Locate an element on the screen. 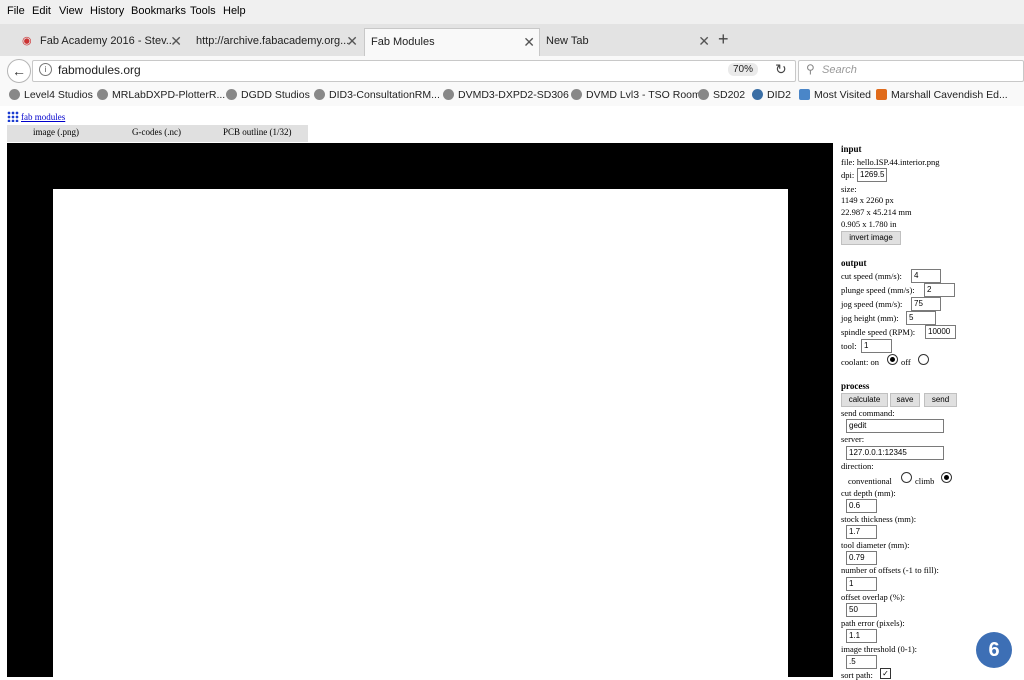 The image size is (1024, 680). tab-image-png: image (.png) is located at coordinates (56, 132).